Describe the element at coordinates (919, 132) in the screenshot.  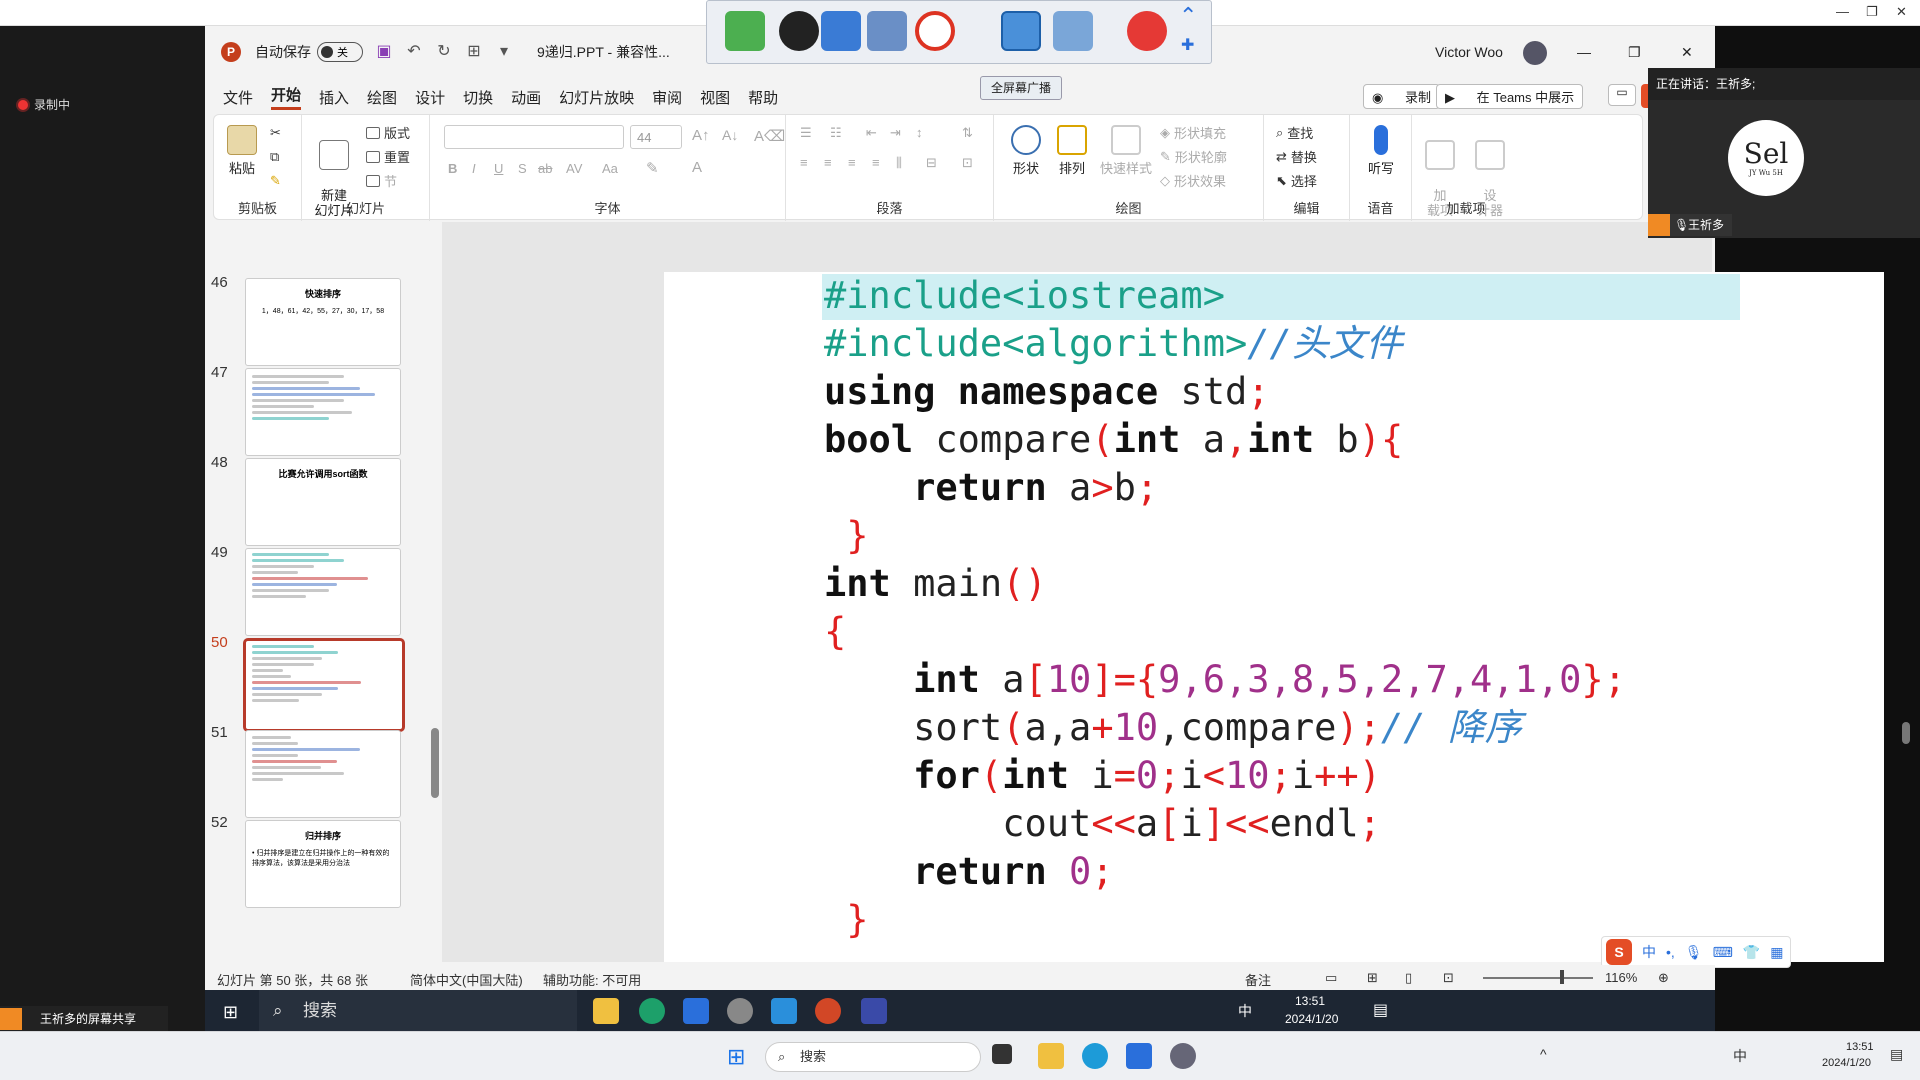
I see `line-spacing-icon: ↕` at that location.